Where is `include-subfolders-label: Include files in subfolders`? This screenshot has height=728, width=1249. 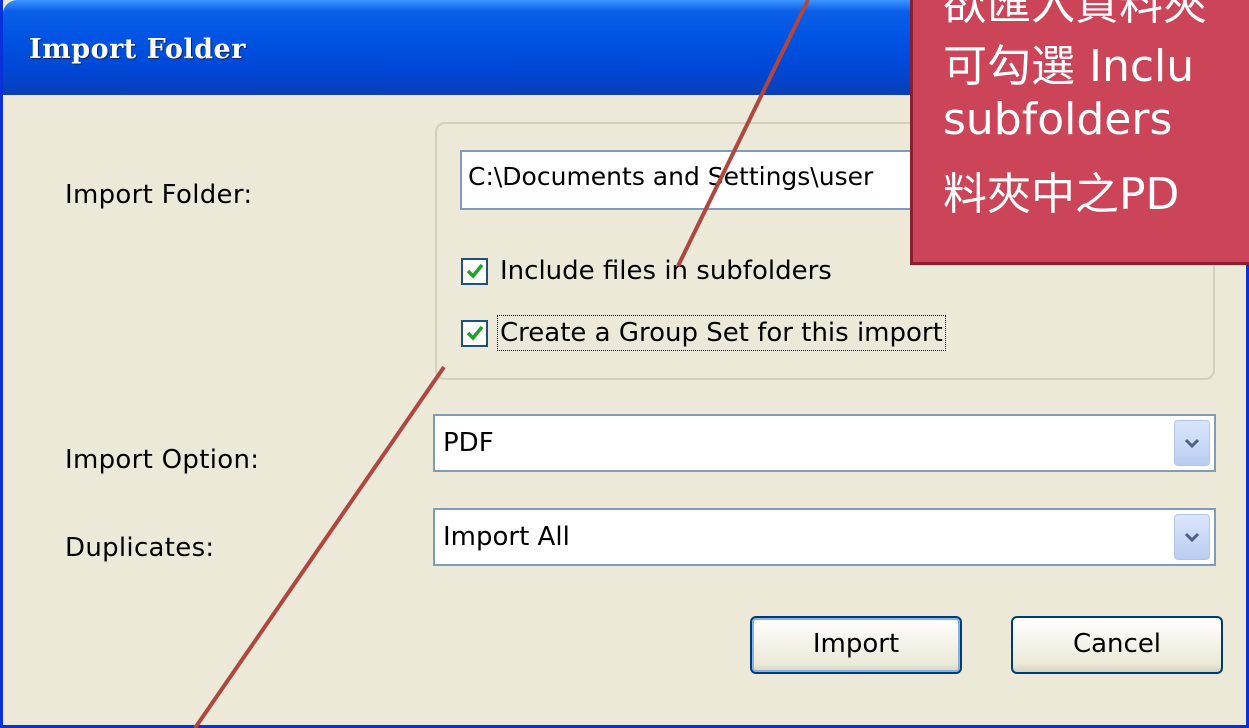 include-subfolders-label: Include files in subfolders is located at coordinates (666, 271).